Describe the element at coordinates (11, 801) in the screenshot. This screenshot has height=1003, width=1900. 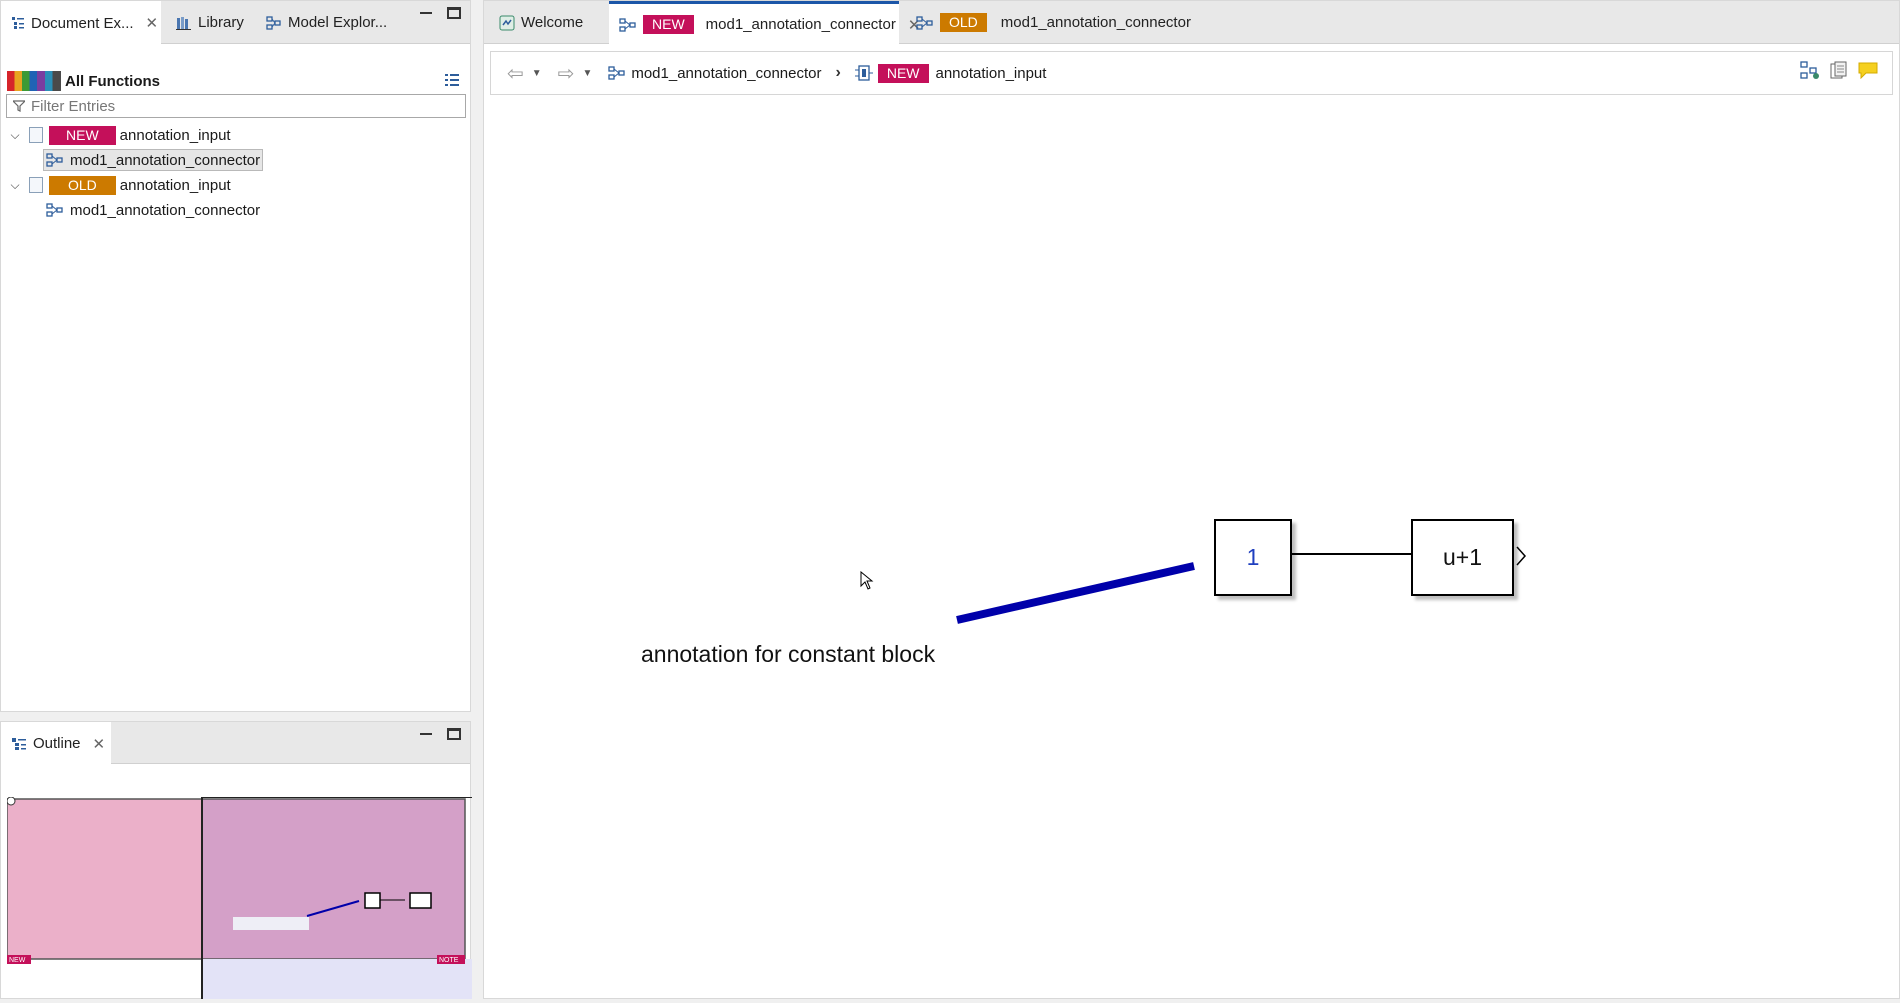
I see `outline-handle-icon` at that location.